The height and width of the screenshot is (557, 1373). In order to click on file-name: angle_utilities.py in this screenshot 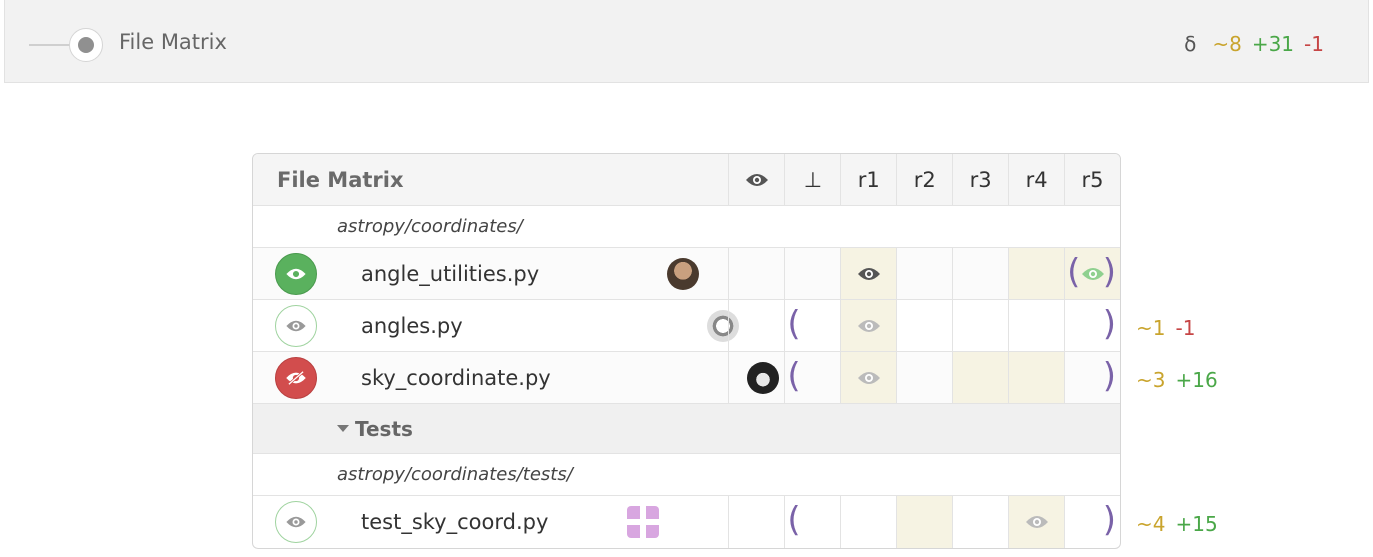, I will do `click(450, 274)`.